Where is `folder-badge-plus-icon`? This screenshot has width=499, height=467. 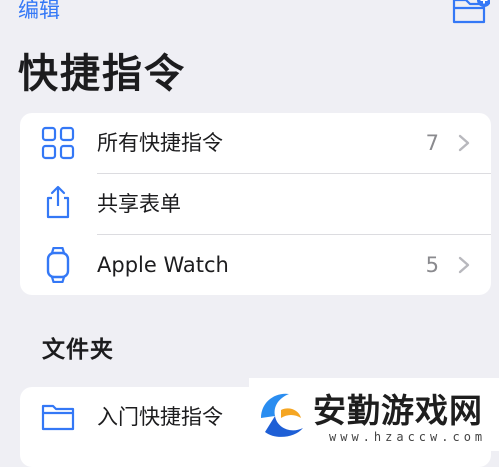
folder-badge-plus-icon is located at coordinates (471, 12).